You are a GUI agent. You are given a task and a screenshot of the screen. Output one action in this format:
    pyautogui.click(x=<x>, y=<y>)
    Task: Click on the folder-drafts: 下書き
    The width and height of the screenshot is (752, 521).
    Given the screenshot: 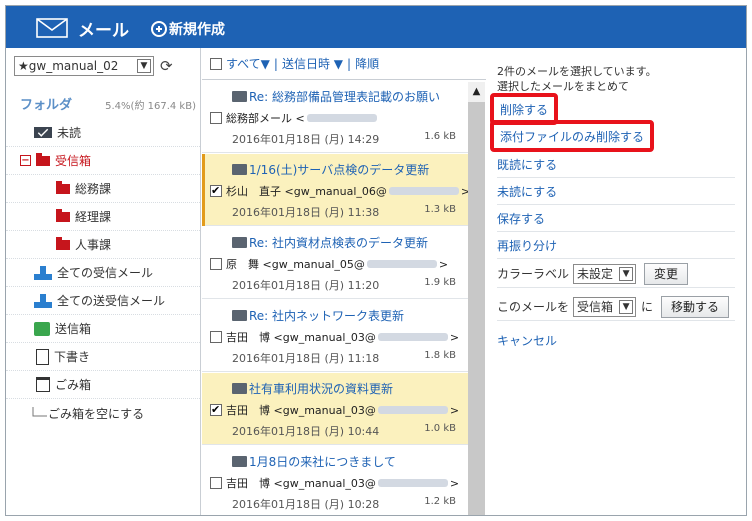 What is the action you would take?
    pyautogui.click(x=103, y=357)
    